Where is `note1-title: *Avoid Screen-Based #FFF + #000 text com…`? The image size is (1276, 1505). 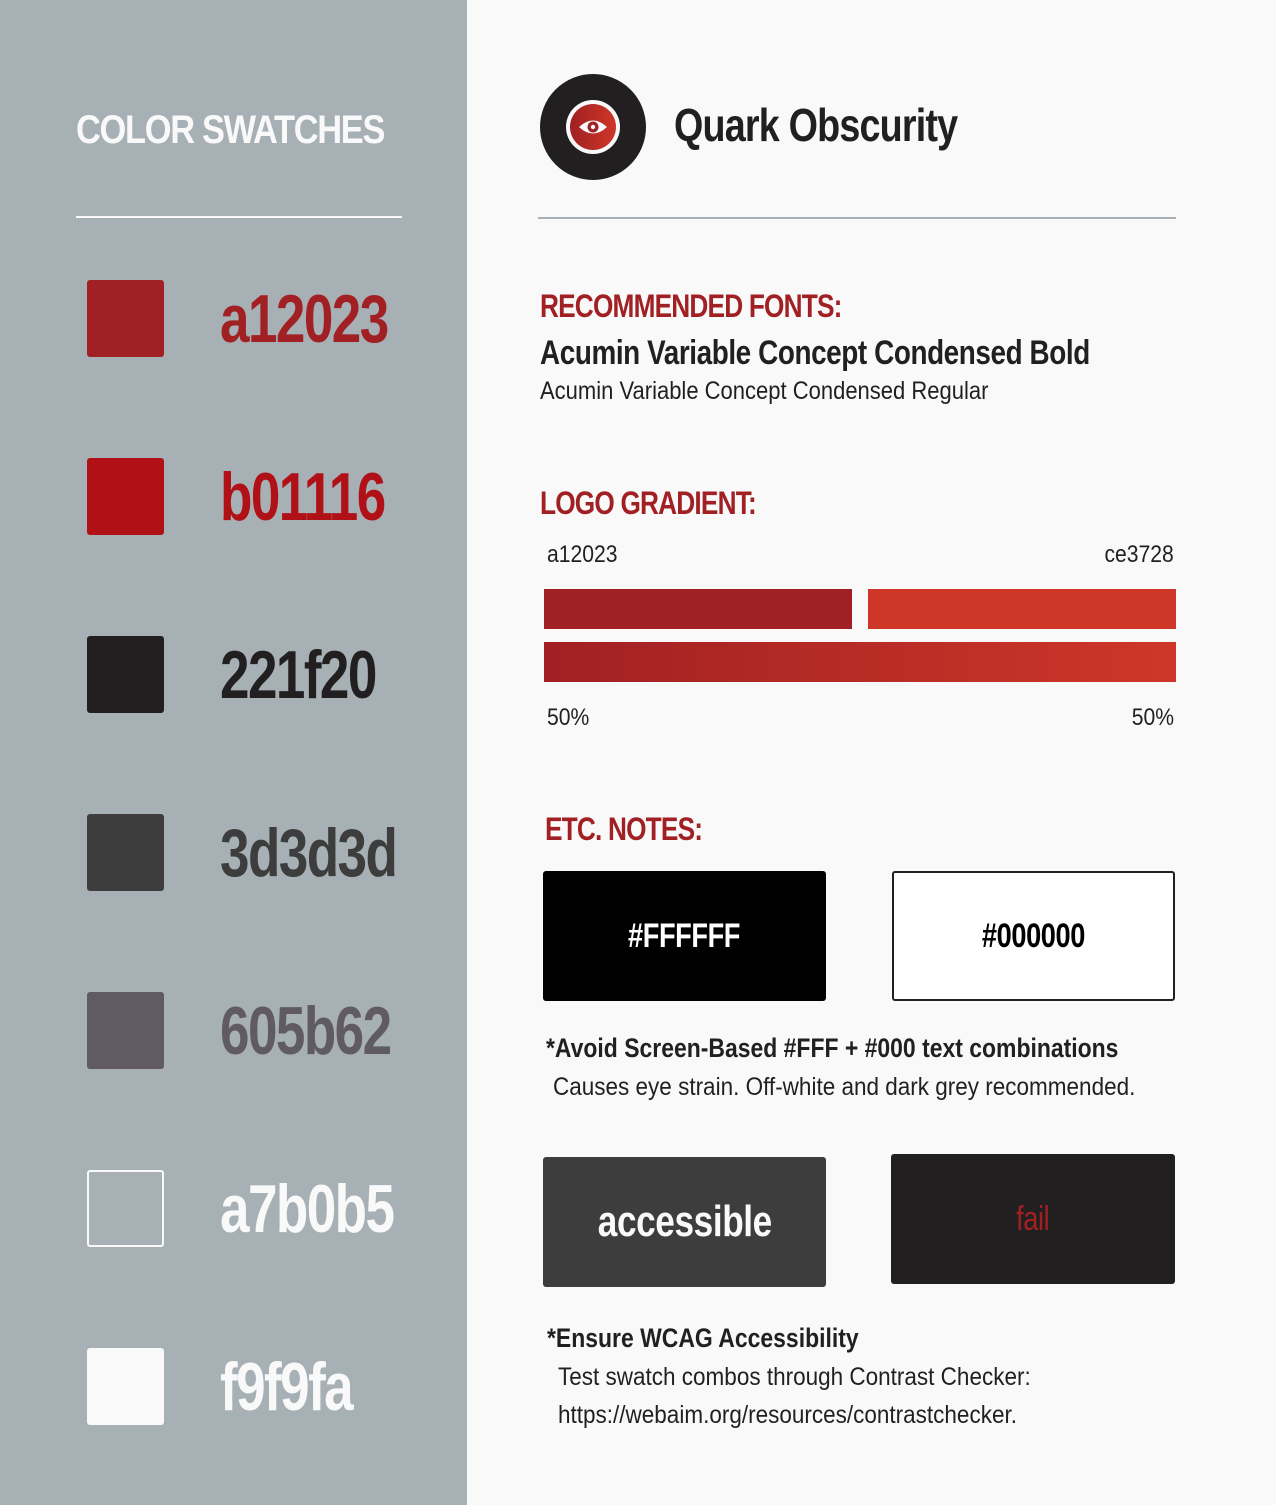
note1-title: *Avoid Screen-Based #FFF + #000 text com… is located at coordinates (832, 1048).